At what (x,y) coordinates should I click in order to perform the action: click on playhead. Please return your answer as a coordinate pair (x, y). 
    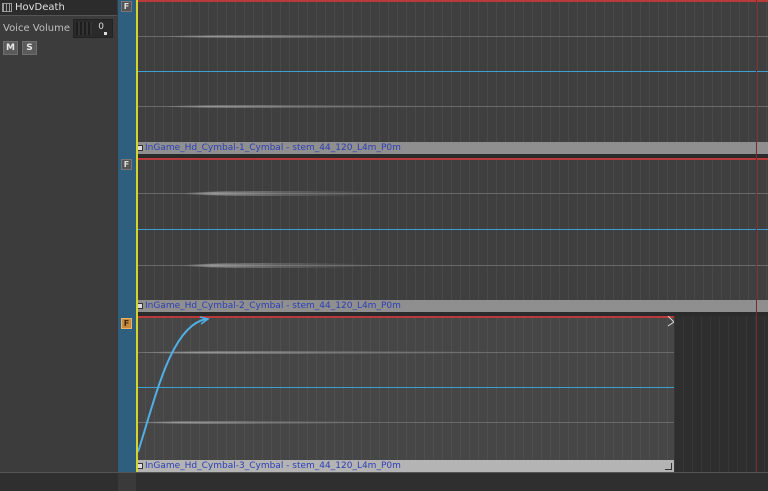
    Looking at the image, I should click on (137, 245).